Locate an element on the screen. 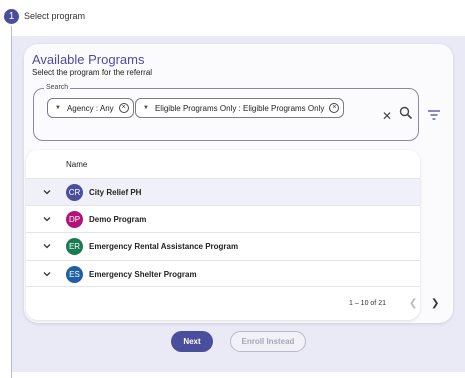 The width and height of the screenshot is (465, 378). table-row: ER Emergency Rental Assistance Program is located at coordinates (223, 245).